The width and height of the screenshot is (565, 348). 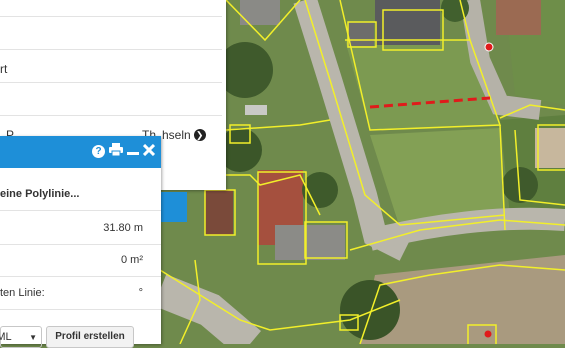 I want to click on tool-header-icons: ?, so click(x=124, y=151).